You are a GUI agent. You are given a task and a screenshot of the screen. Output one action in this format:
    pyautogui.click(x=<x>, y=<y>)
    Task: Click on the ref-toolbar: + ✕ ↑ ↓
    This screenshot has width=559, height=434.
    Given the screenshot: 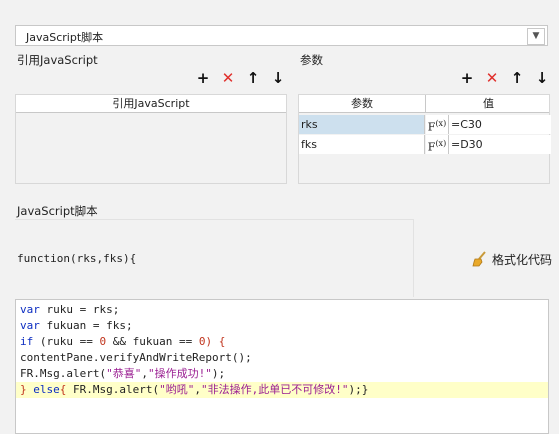 What is the action you would take?
    pyautogui.click(x=240, y=78)
    